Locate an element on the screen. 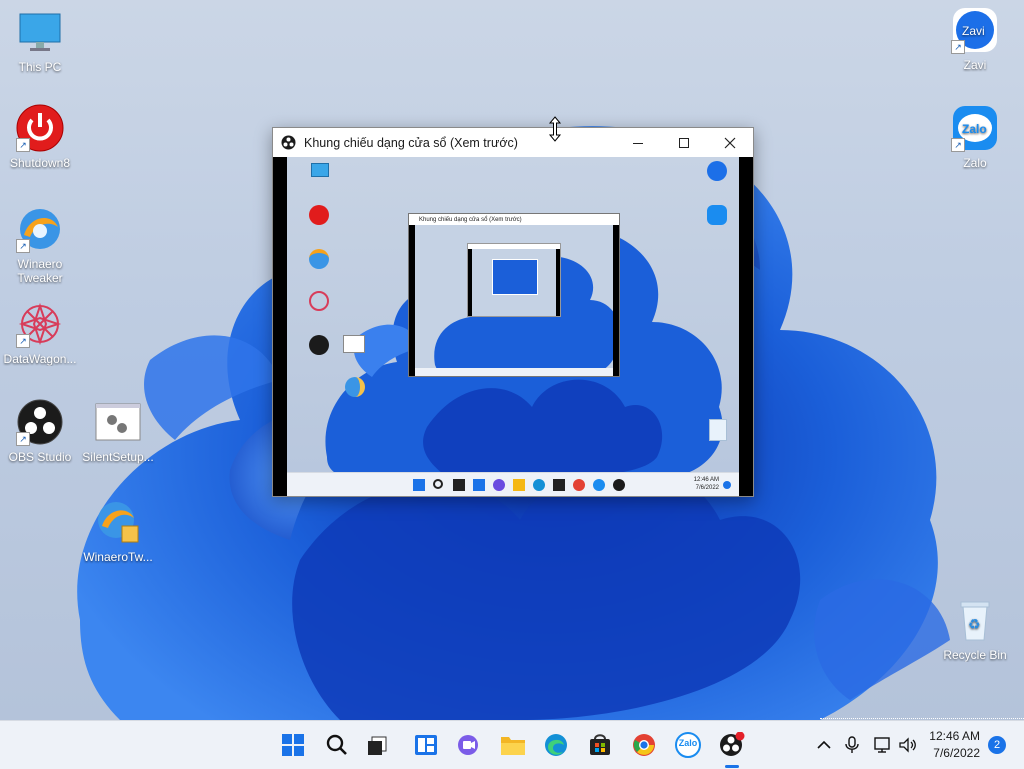 This screenshot has width=1024, height=769. preview-notification-badge is located at coordinates (727, 485).